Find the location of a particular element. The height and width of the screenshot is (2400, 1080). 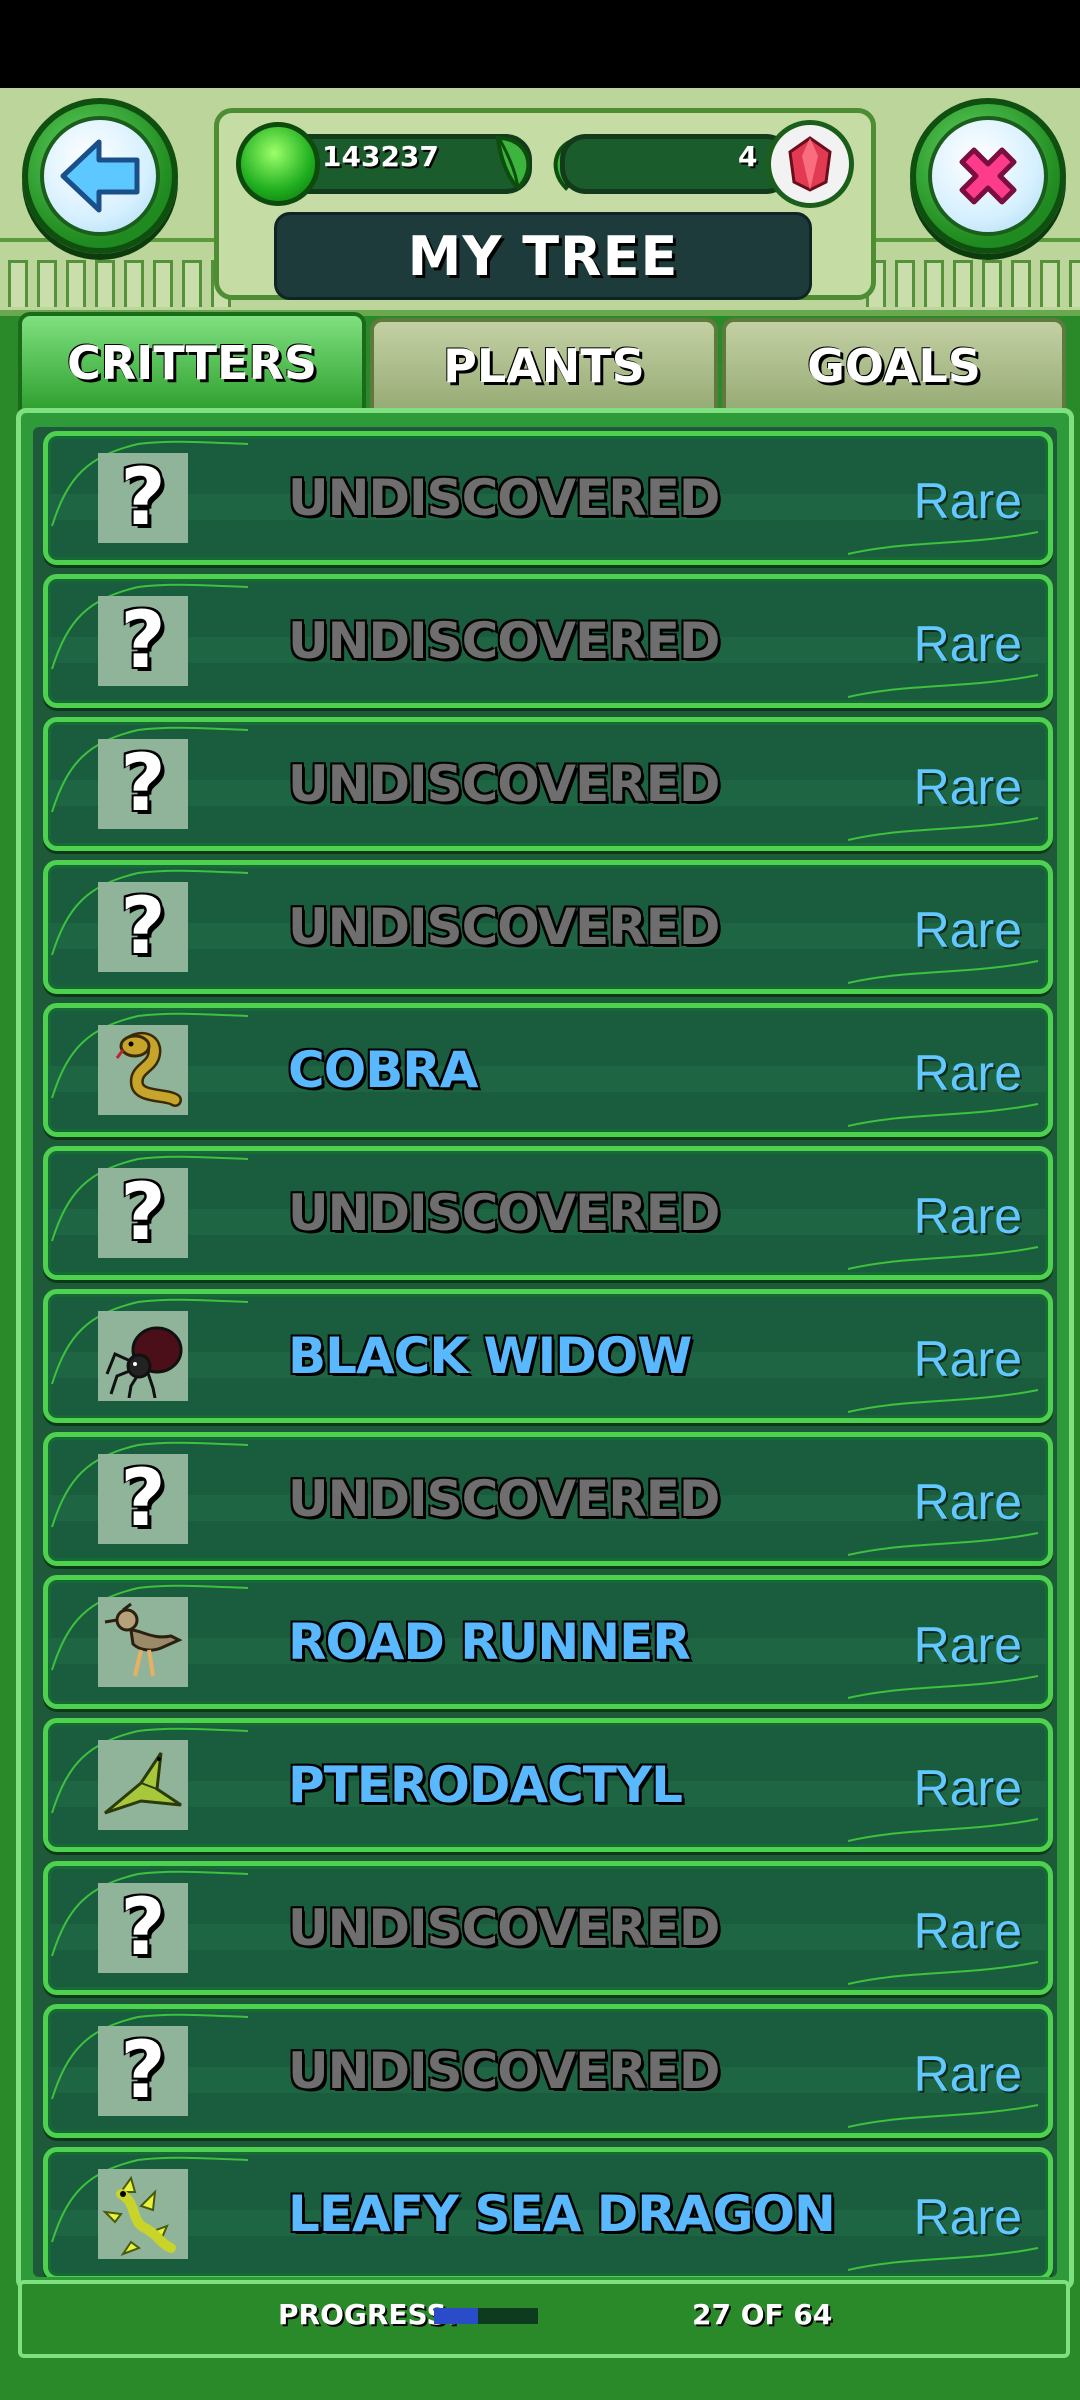

critter-row: LEAFY SEA DRAGON Rare is located at coordinates (548, 2212).